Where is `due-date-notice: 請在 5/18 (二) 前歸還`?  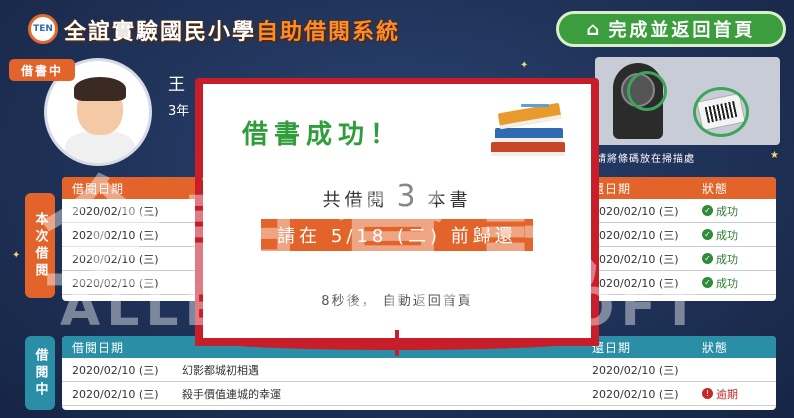 due-date-notice: 請在 5/18 (二) 前歸還 is located at coordinates (397, 235).